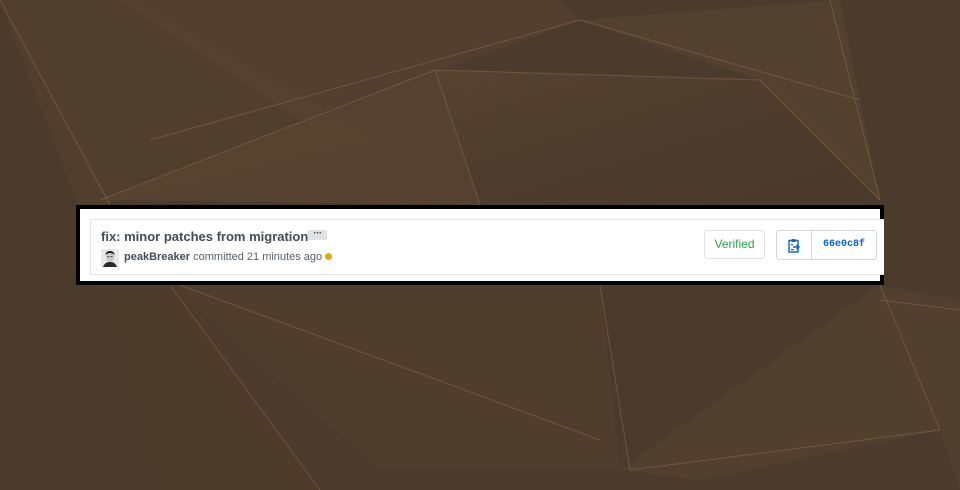  I want to click on build-status-icon, so click(329, 256).